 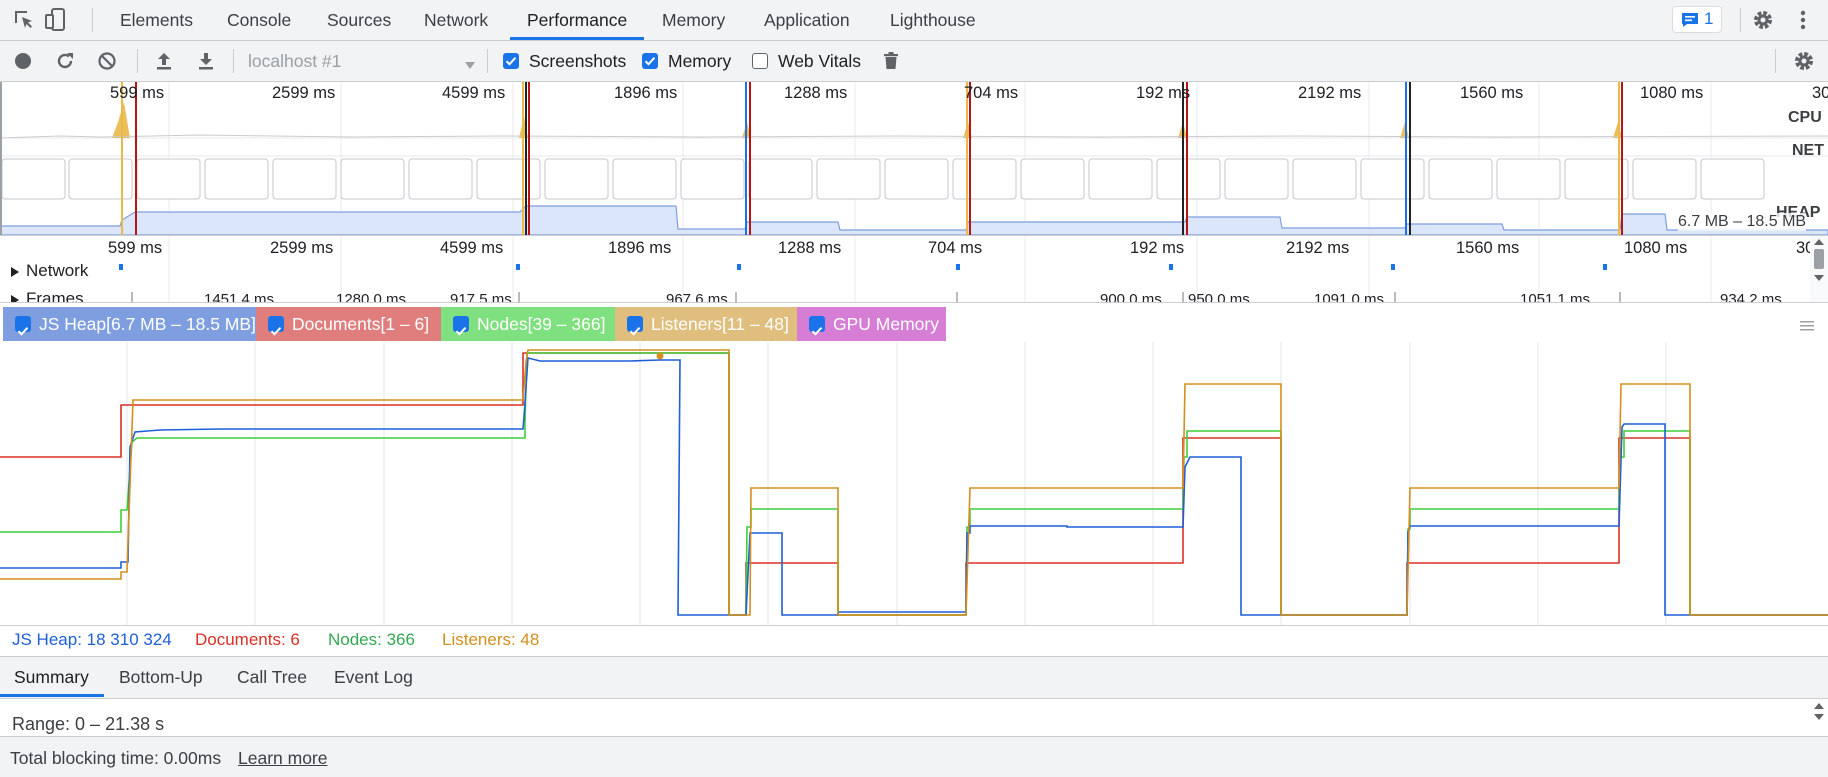 What do you see at coordinates (55, 295) in the screenshot?
I see `frames-track-label: Frames` at bounding box center [55, 295].